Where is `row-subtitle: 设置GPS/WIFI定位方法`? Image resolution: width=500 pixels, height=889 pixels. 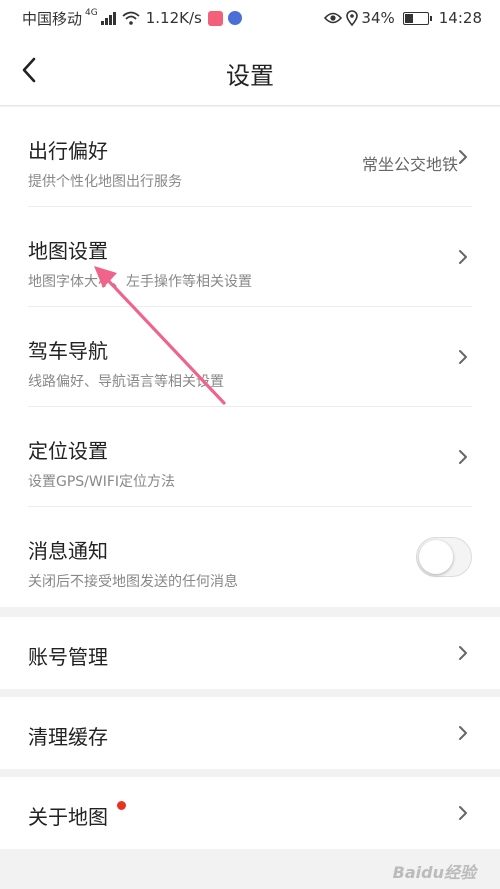 row-subtitle: 设置GPS/WIFI定位方法 is located at coordinates (102, 482).